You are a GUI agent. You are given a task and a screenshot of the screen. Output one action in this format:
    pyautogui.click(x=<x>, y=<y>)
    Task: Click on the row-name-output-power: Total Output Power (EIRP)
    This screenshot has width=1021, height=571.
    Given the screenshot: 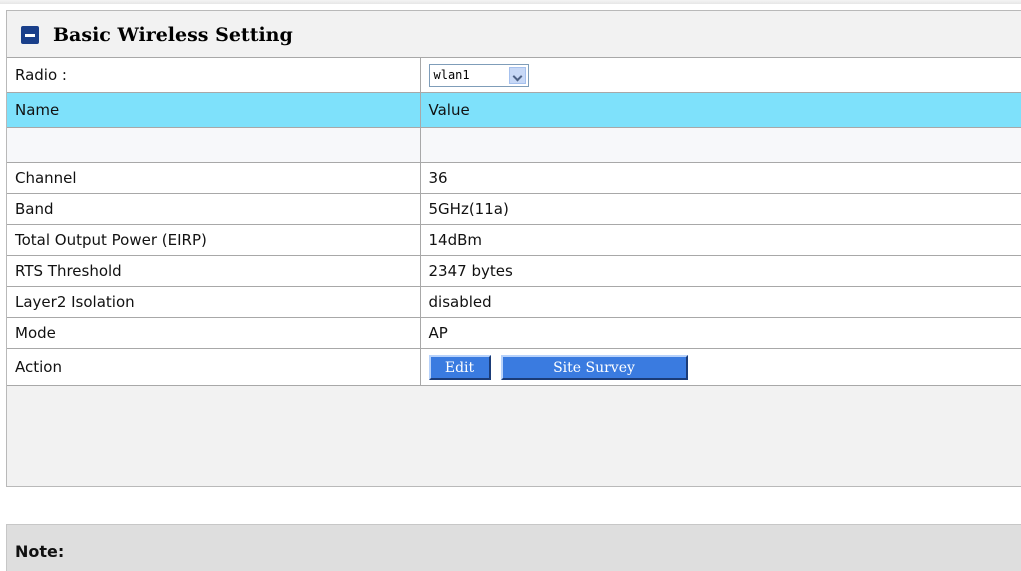 What is the action you would take?
    pyautogui.click(x=214, y=240)
    